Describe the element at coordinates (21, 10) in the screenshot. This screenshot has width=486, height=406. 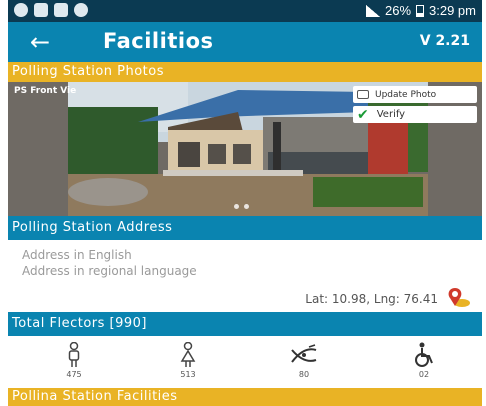
I see `whatsapp-icon` at that location.